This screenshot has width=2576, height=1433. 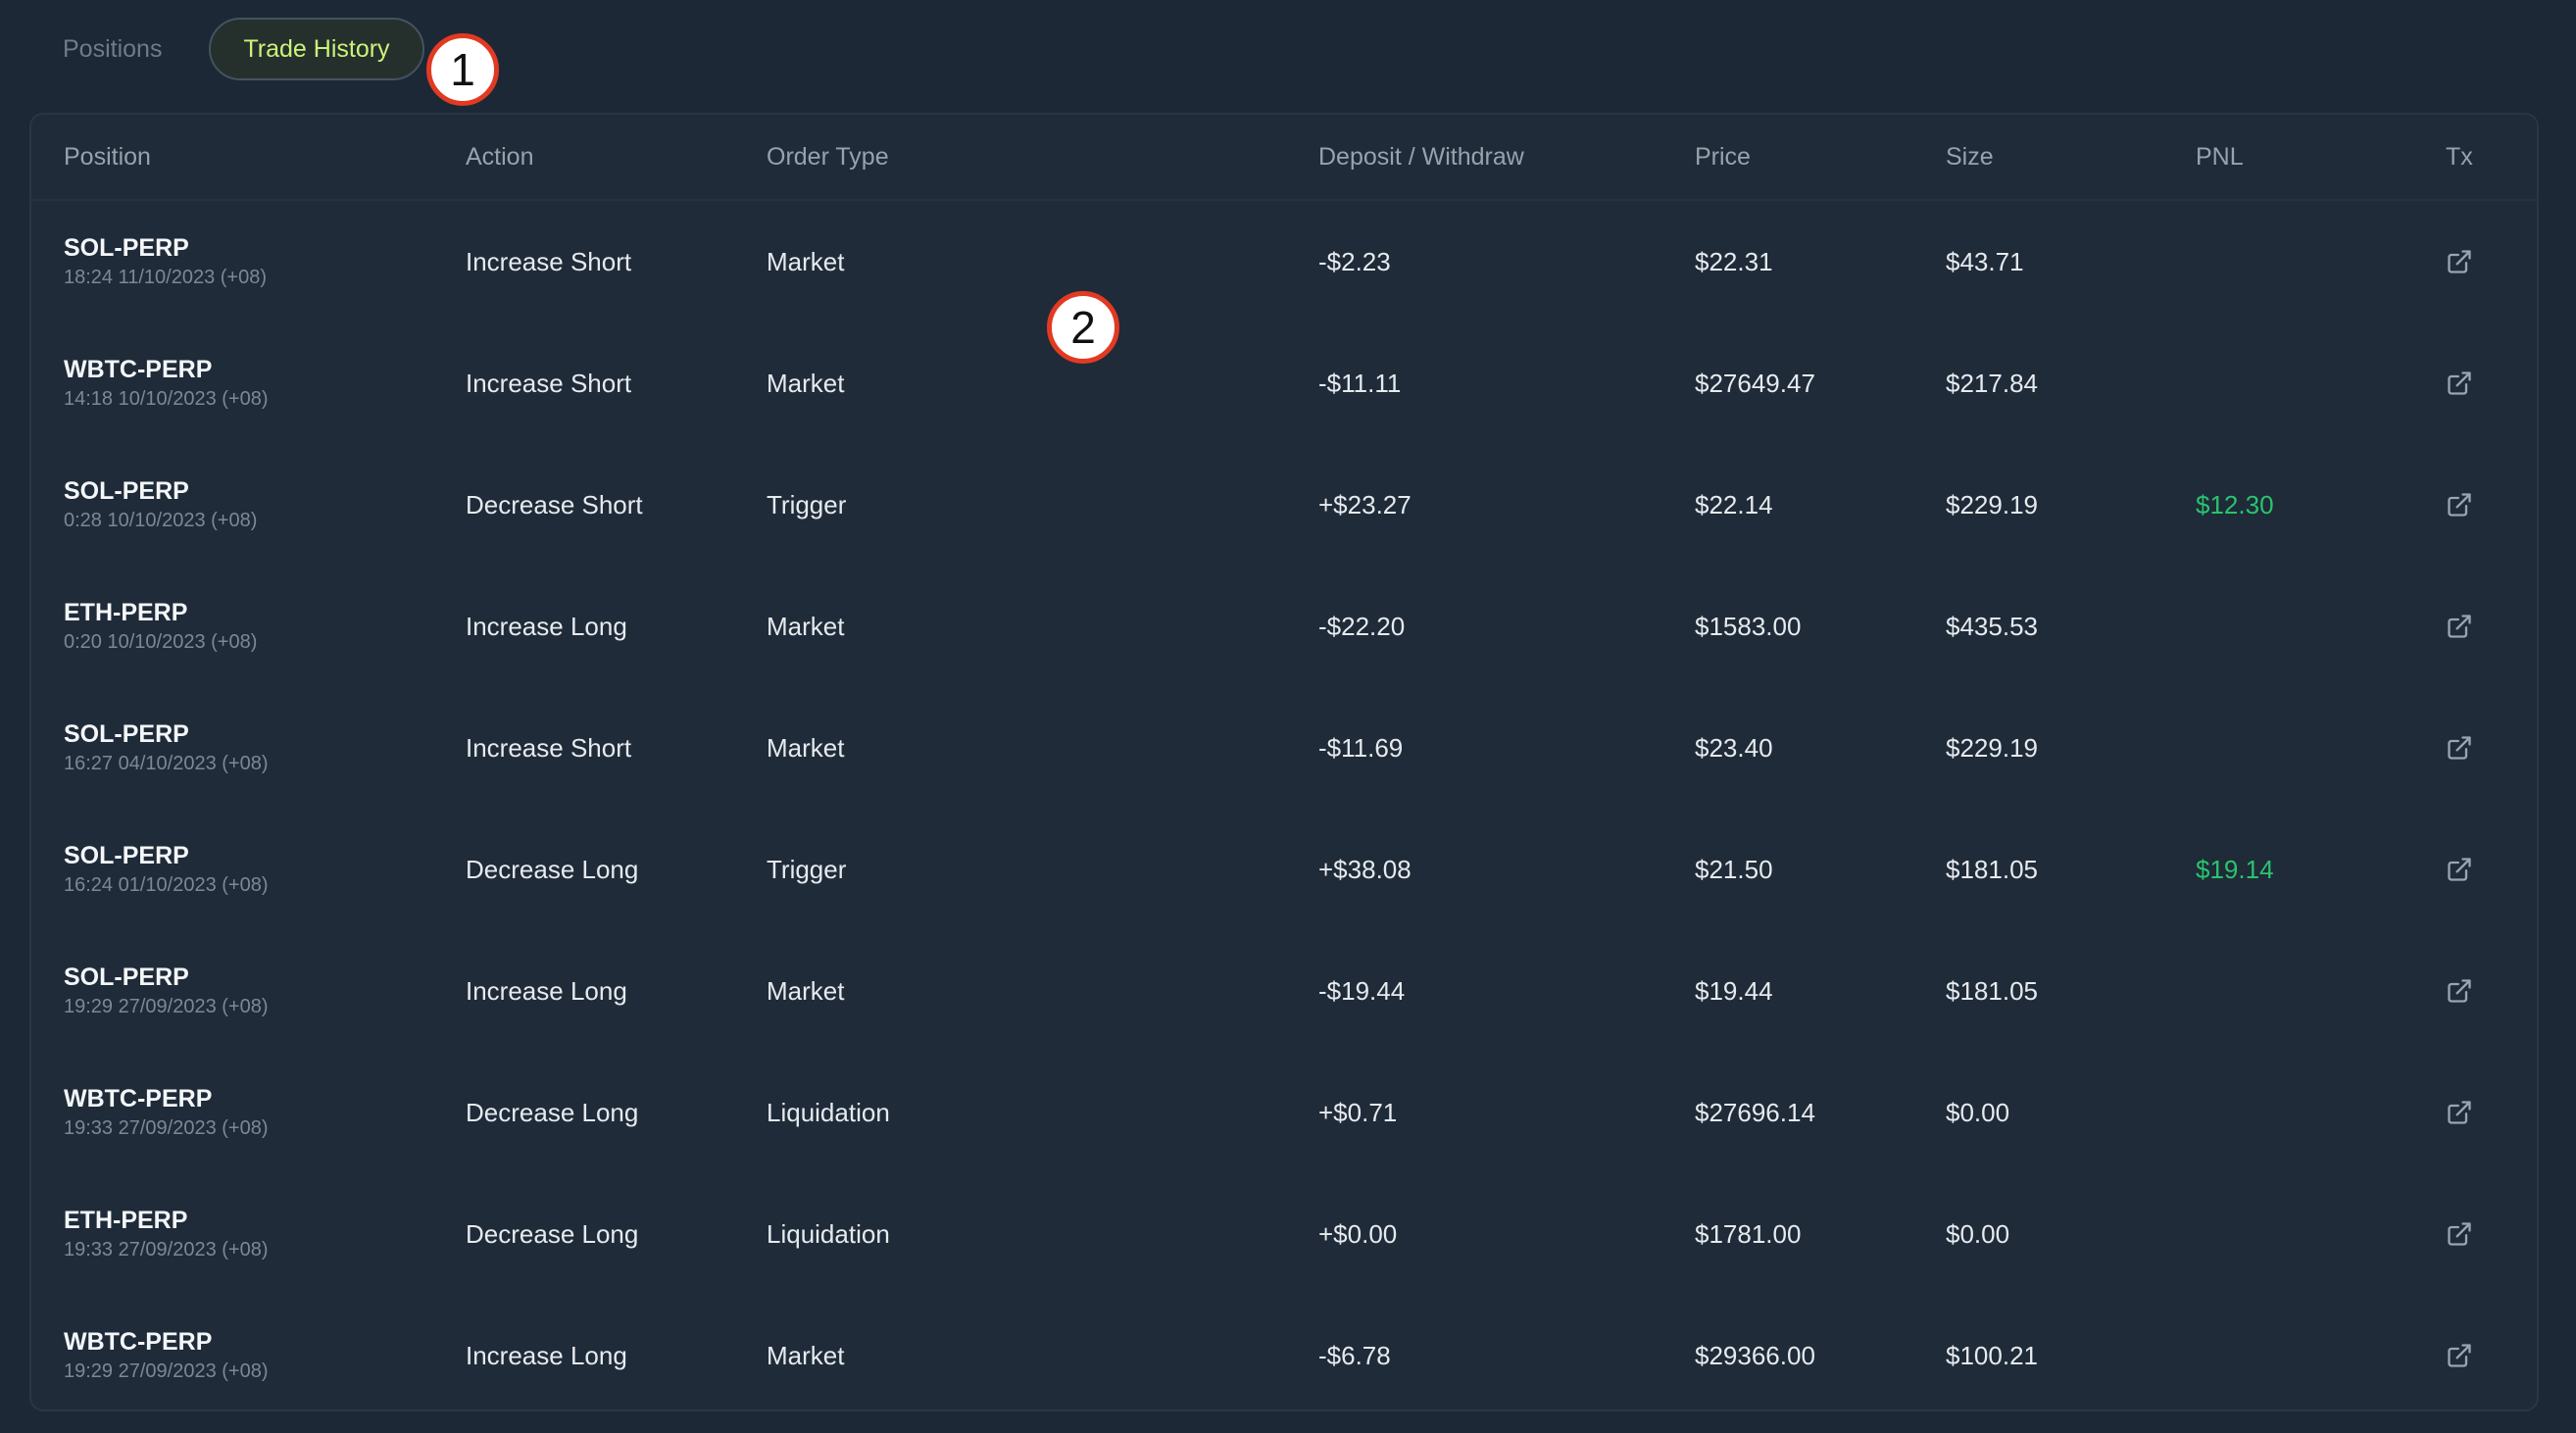 I want to click on trade-timestamp: 18:24 11/10/2023 (+08), so click(x=166, y=277).